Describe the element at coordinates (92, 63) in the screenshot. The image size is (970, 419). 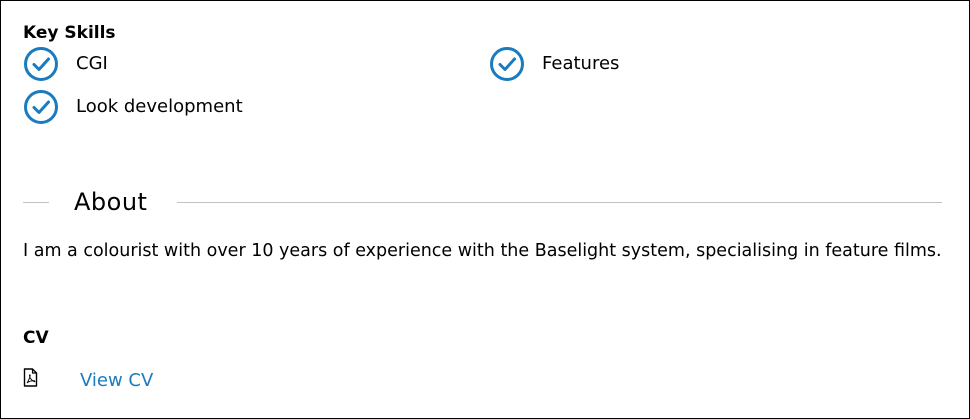
I see `skill-label: CGI` at that location.